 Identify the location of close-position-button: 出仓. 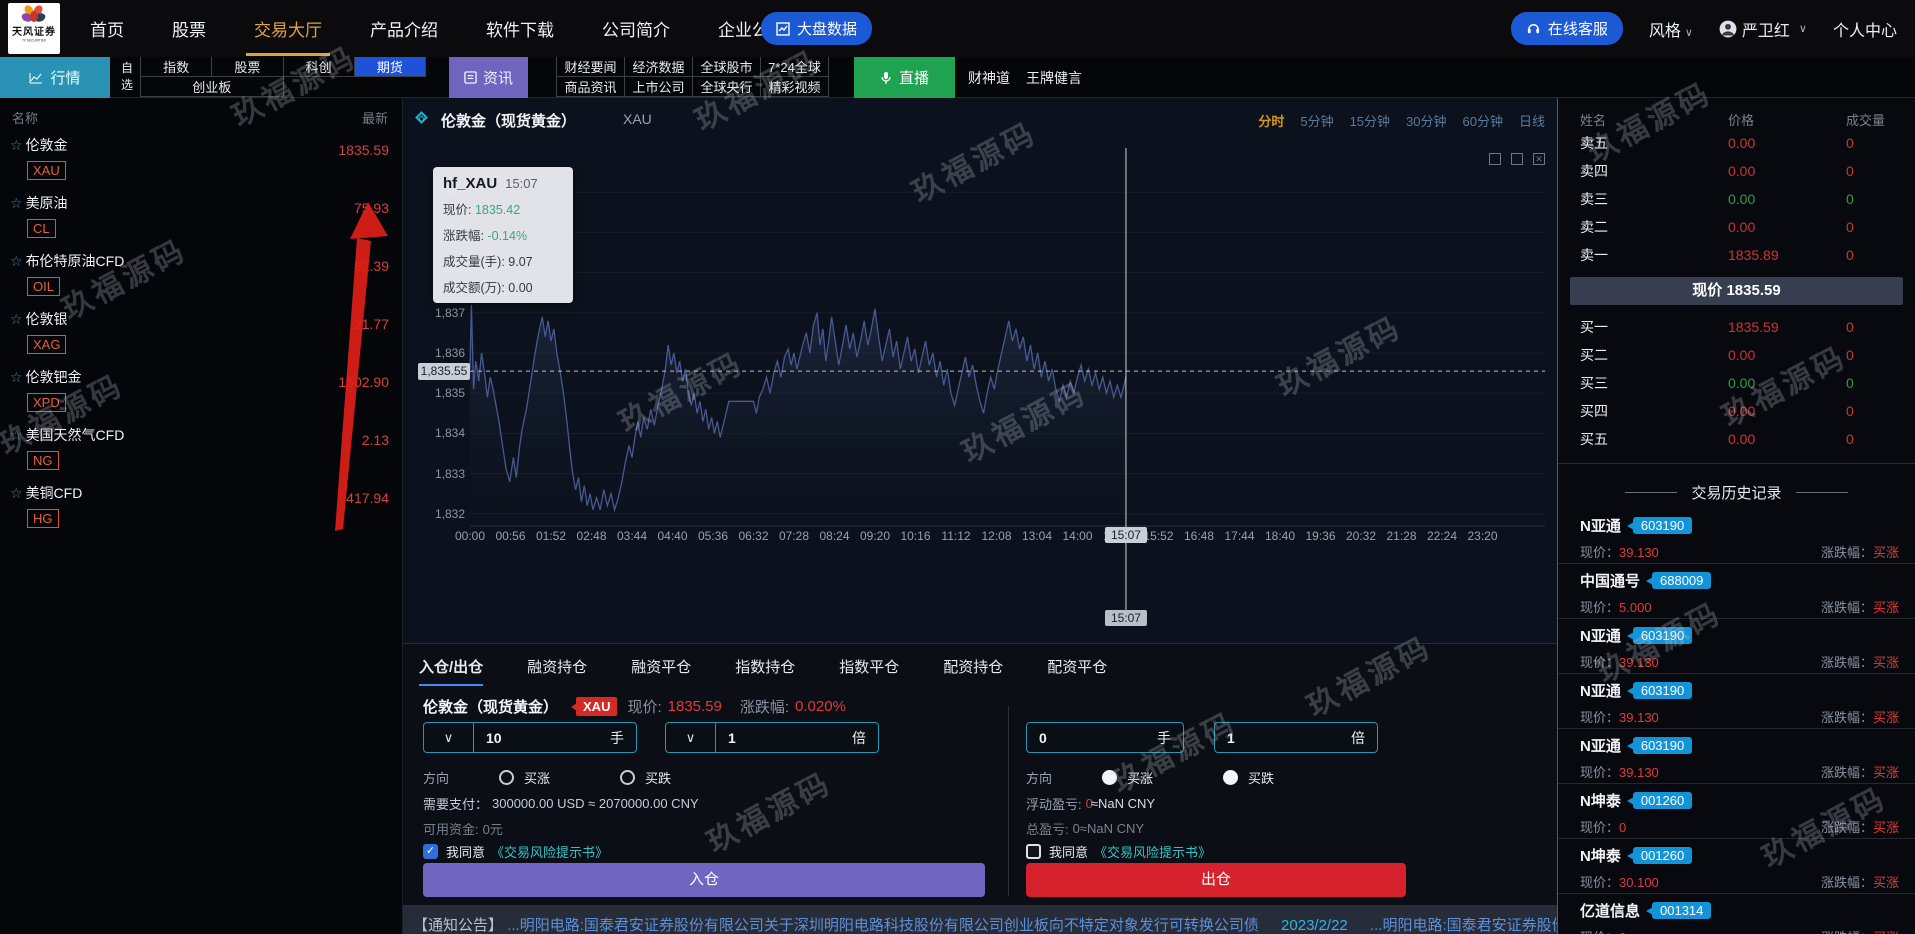
(1216, 880).